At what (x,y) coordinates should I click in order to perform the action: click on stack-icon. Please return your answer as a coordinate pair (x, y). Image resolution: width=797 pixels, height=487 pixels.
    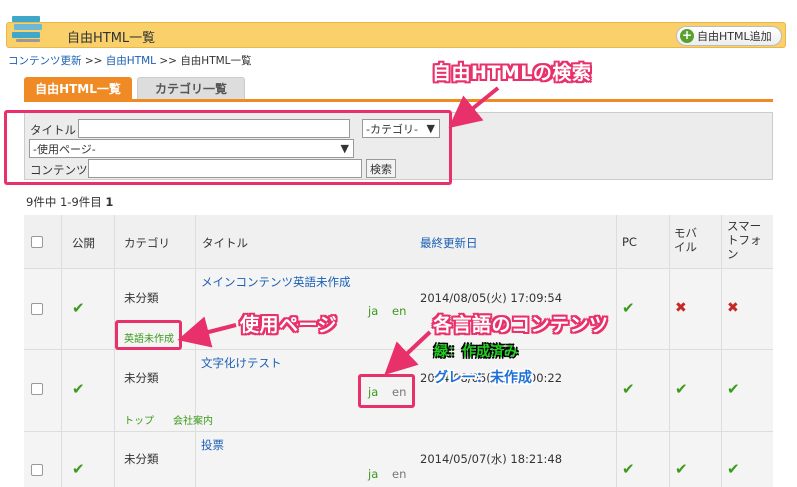
    Looking at the image, I should click on (27, 29).